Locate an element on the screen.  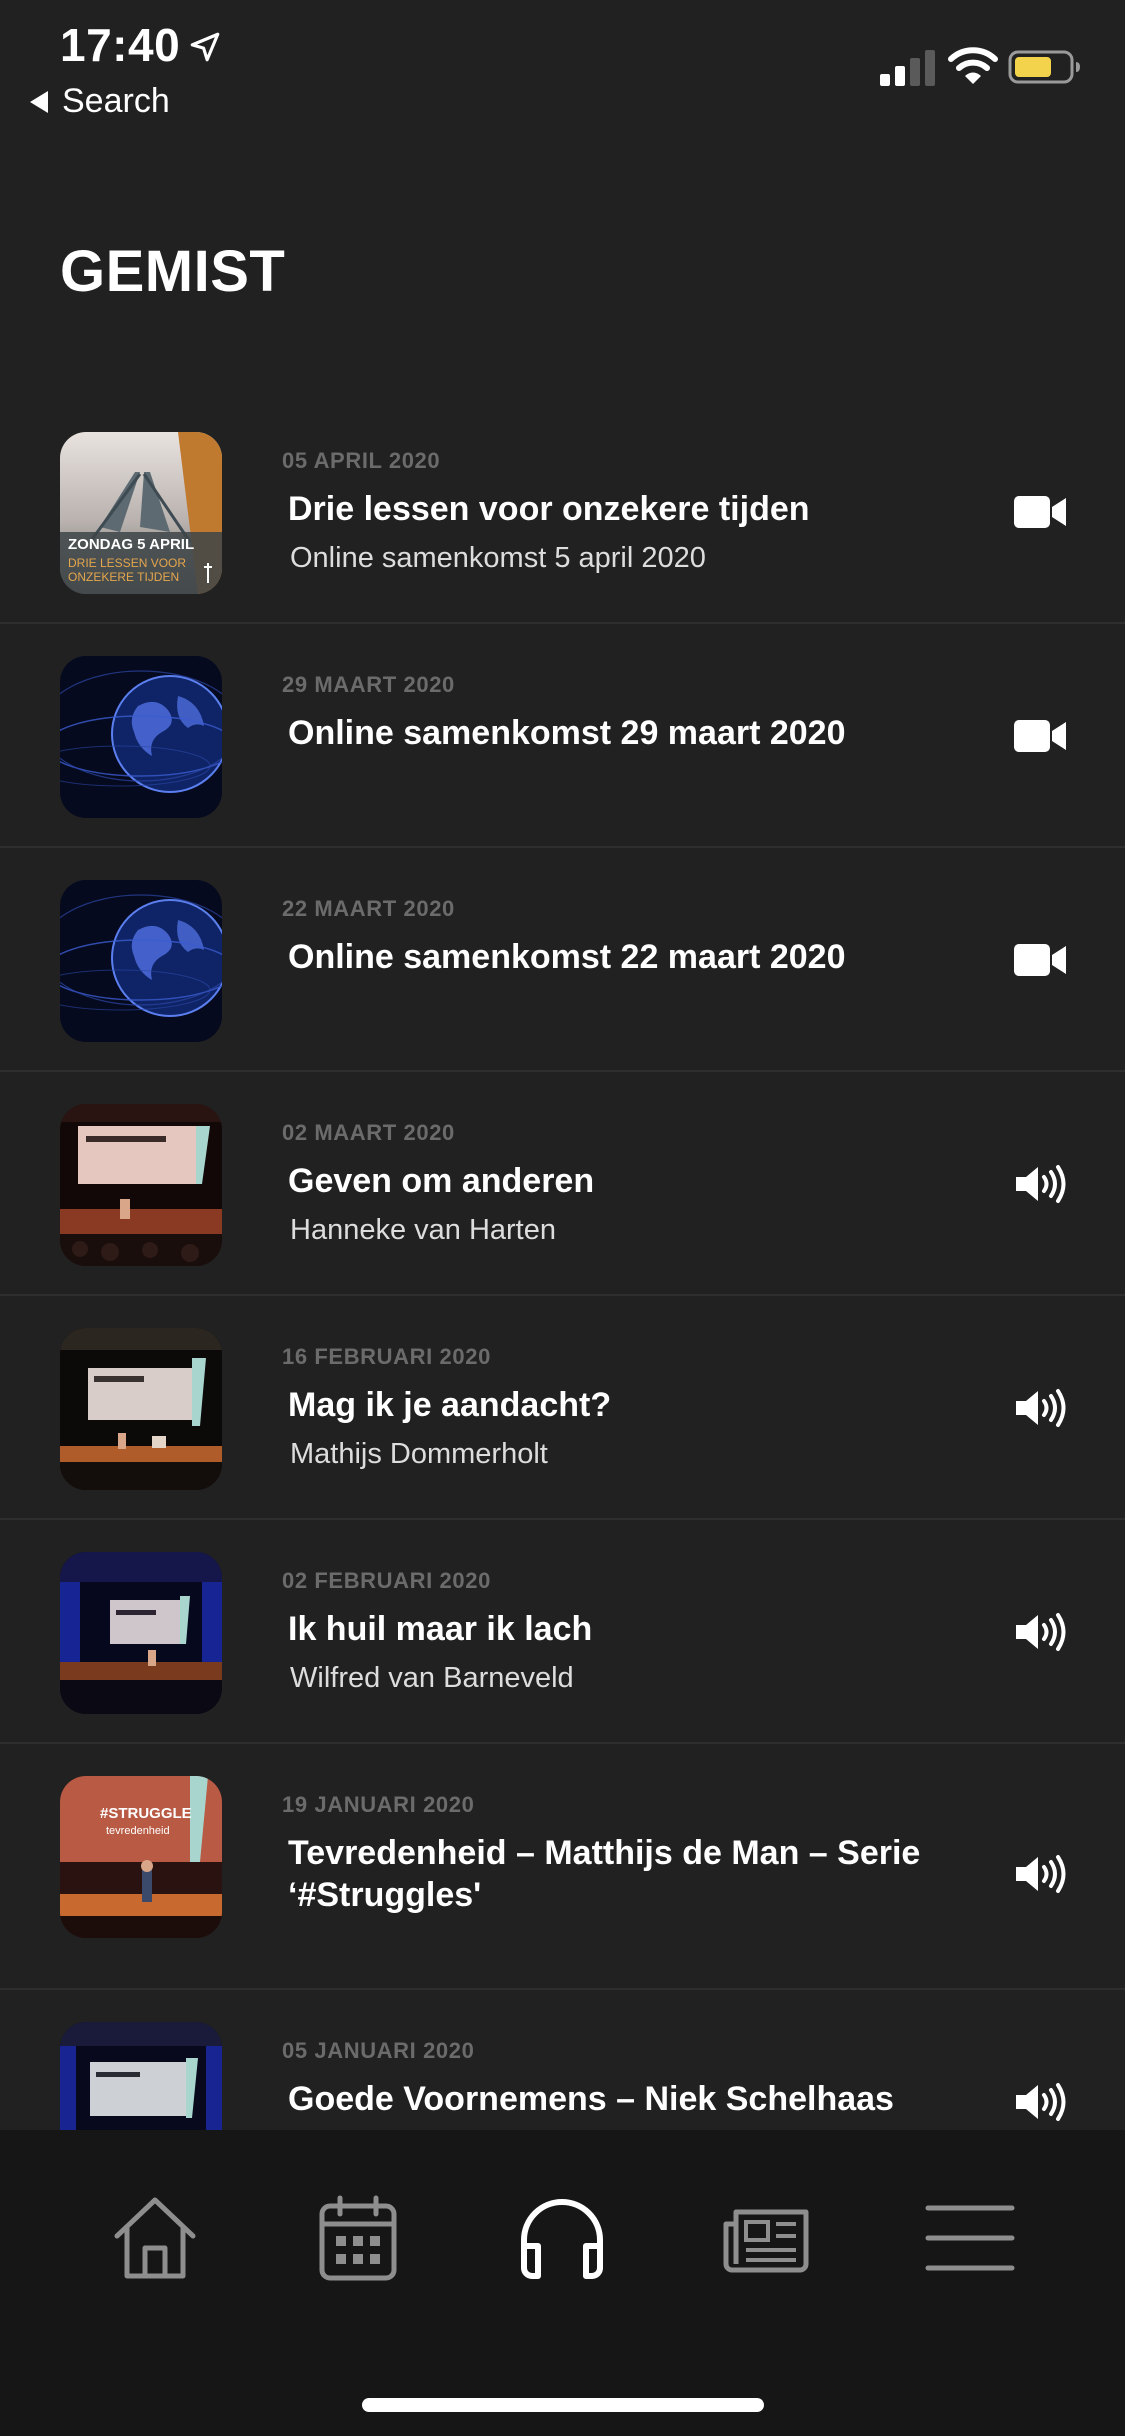
episode-date: 29 MAART 2020 is located at coordinates (368, 684).